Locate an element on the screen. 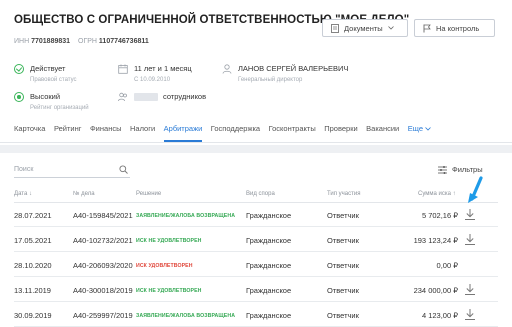  pointer-arrow-icon is located at coordinates (475, 189).